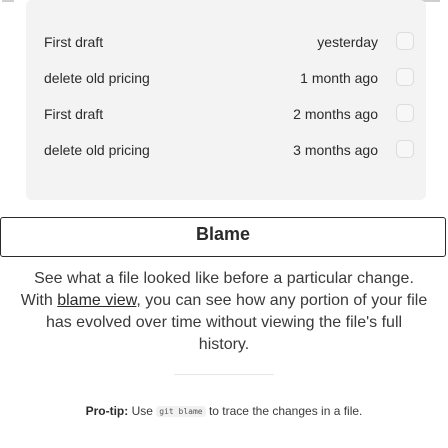 The image size is (448, 448). What do you see at coordinates (226, 80) in the screenshot?
I see `commit-row: delete old pricing 1 month ago` at bounding box center [226, 80].